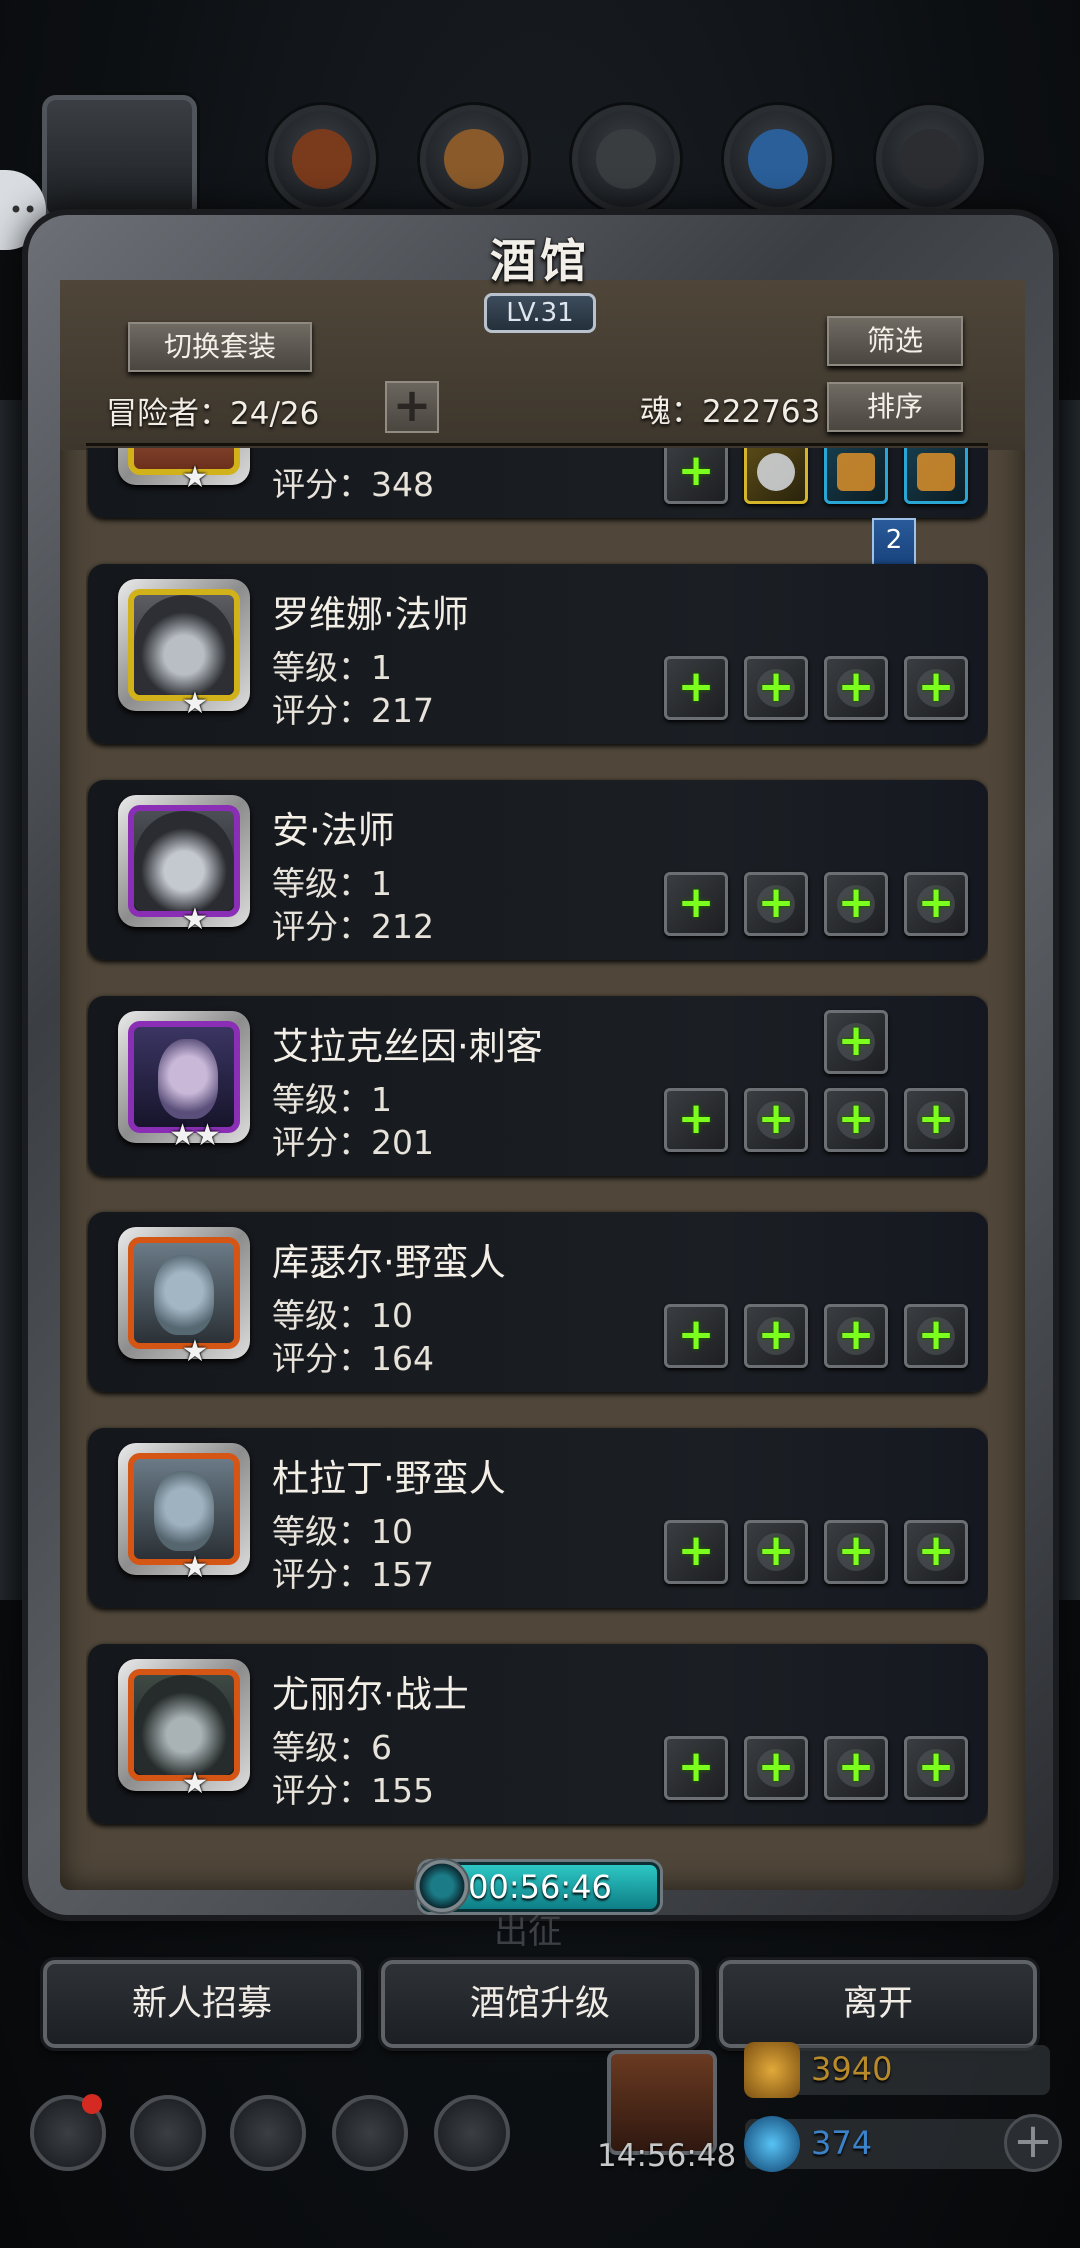 This screenshot has height=2248, width=1080. Describe the element at coordinates (540, 2004) in the screenshot. I see `tavern-upgrade-button: 酒馆升级` at that location.